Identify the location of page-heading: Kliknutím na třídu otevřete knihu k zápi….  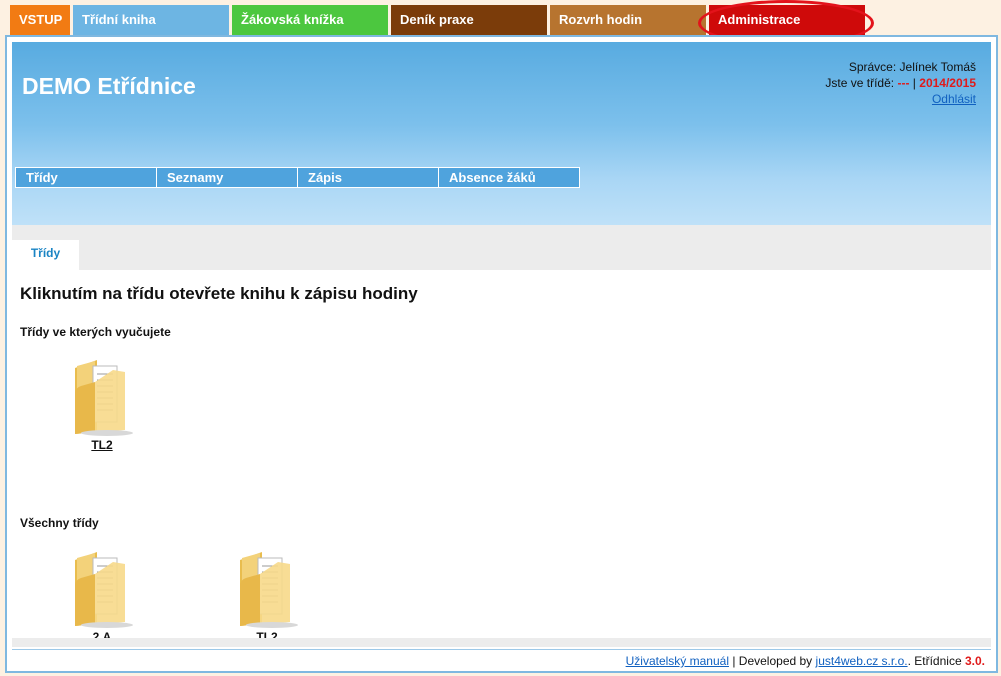
(219, 293).